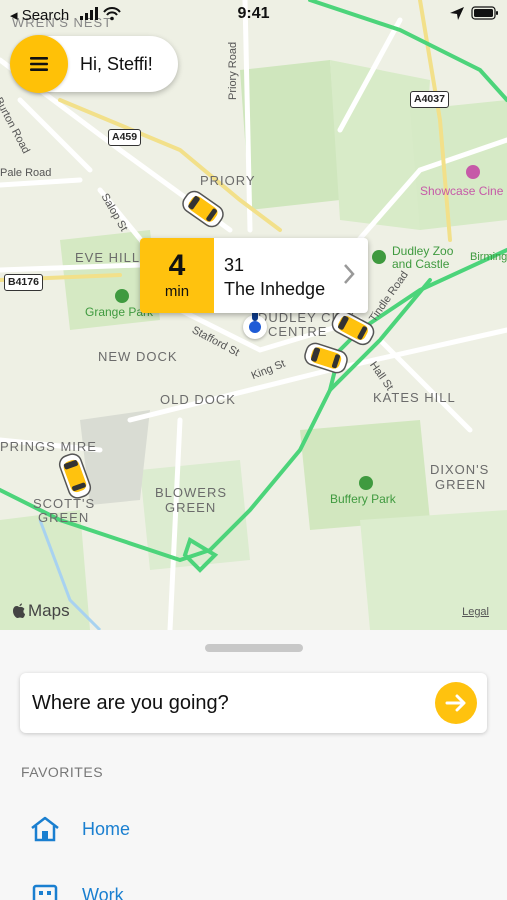 This screenshot has height=900, width=507. What do you see at coordinates (429, 99) in the screenshot?
I see `road-shield: A4037` at bounding box center [429, 99].